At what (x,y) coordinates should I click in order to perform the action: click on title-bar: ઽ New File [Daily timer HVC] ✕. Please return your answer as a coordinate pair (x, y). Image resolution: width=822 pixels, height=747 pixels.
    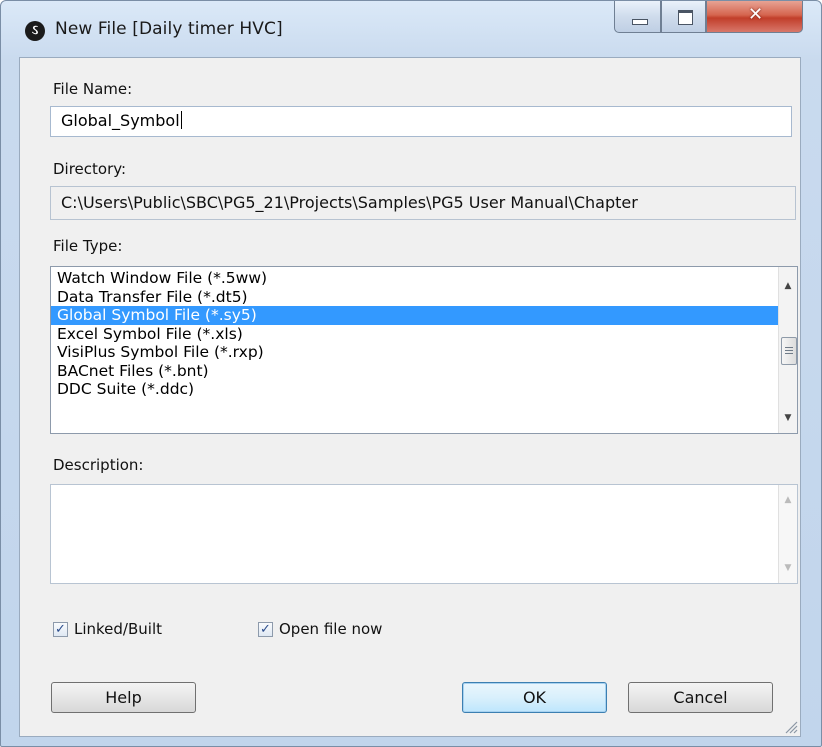
    Looking at the image, I should click on (411, 29).